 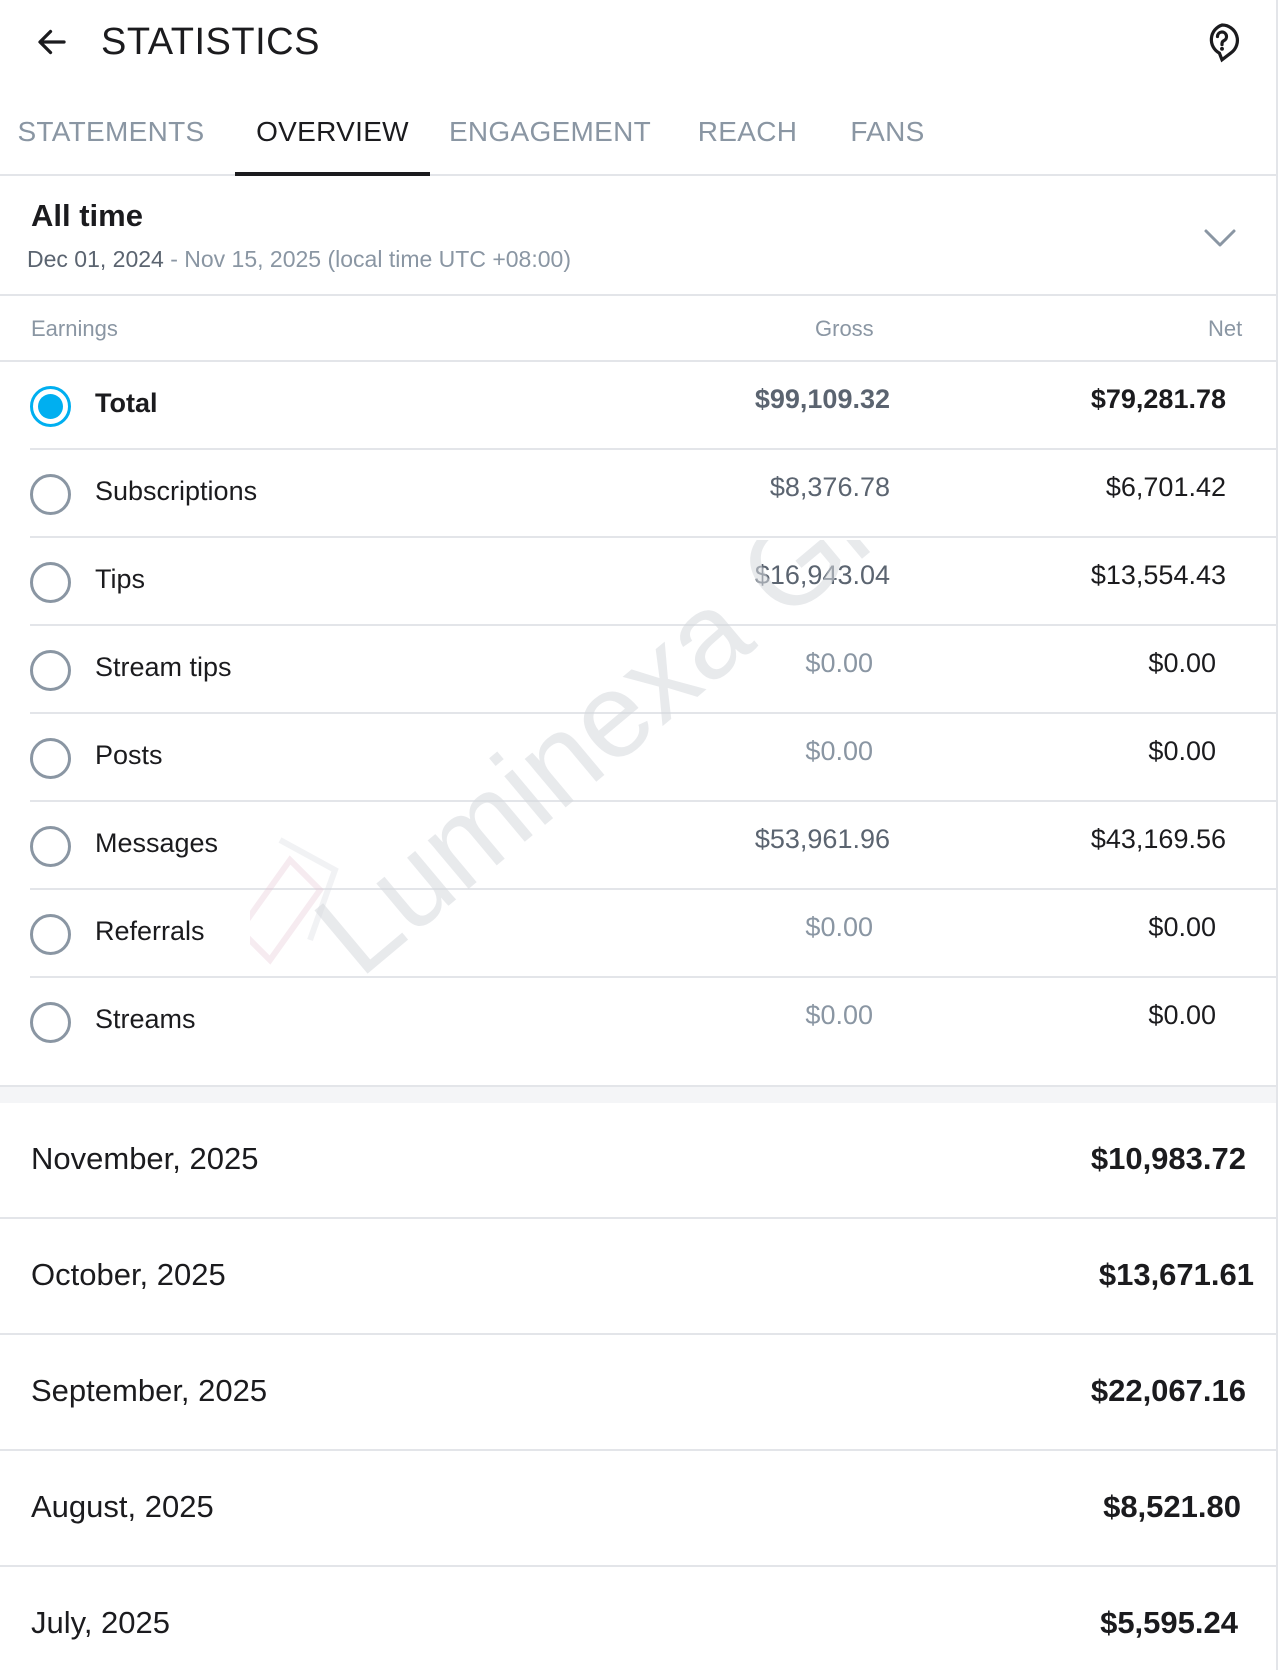 I want to click on period-start-date: Dec 01, 2024, so click(x=95, y=259).